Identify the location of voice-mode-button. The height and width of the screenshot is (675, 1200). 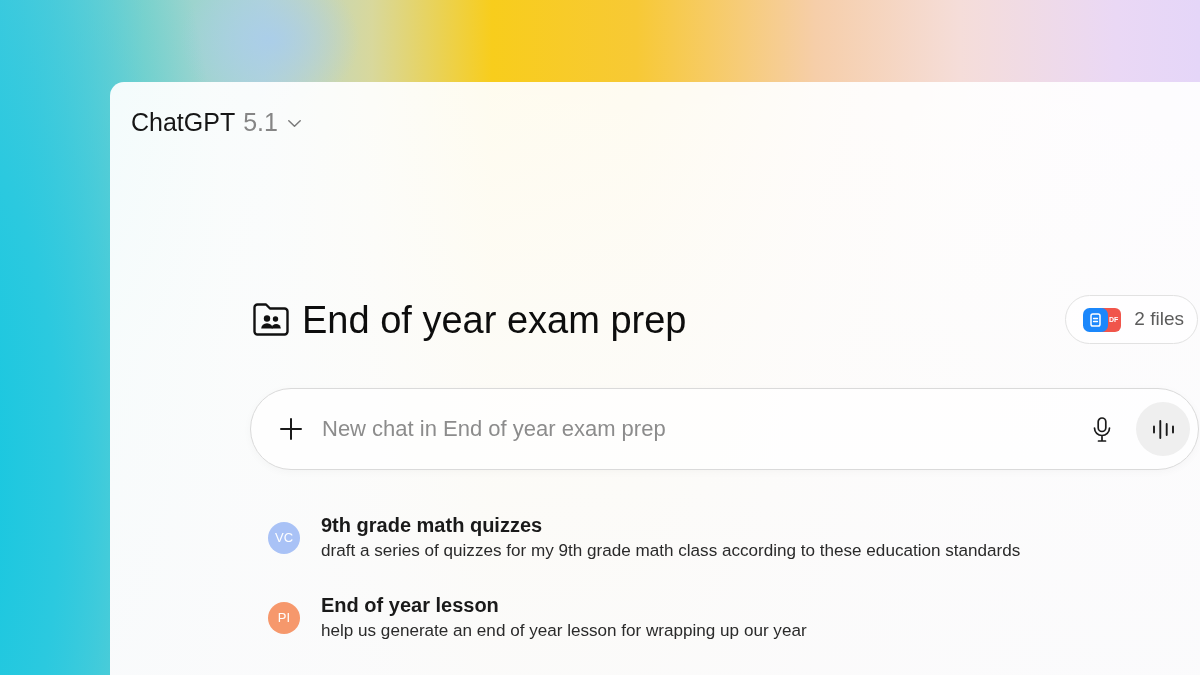
(1163, 429).